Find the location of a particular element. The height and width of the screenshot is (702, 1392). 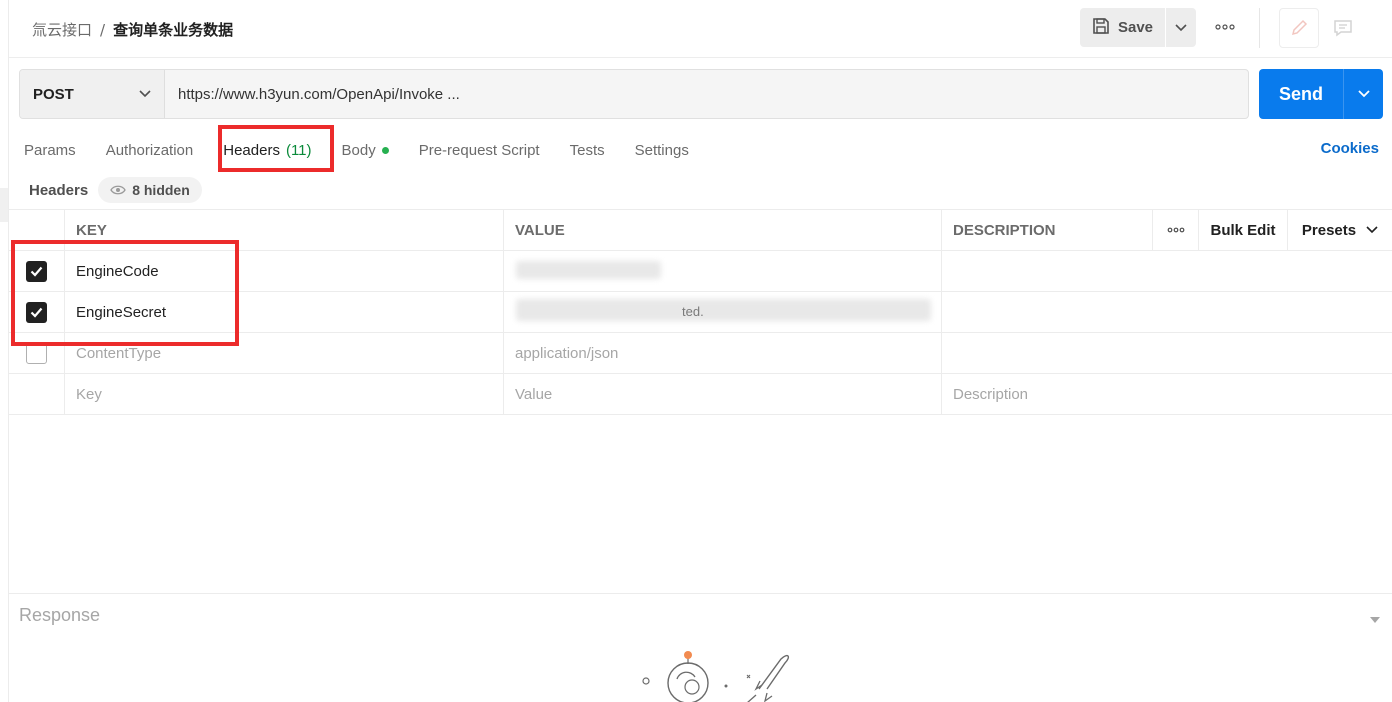

save-button-group: Save is located at coordinates (1138, 27).